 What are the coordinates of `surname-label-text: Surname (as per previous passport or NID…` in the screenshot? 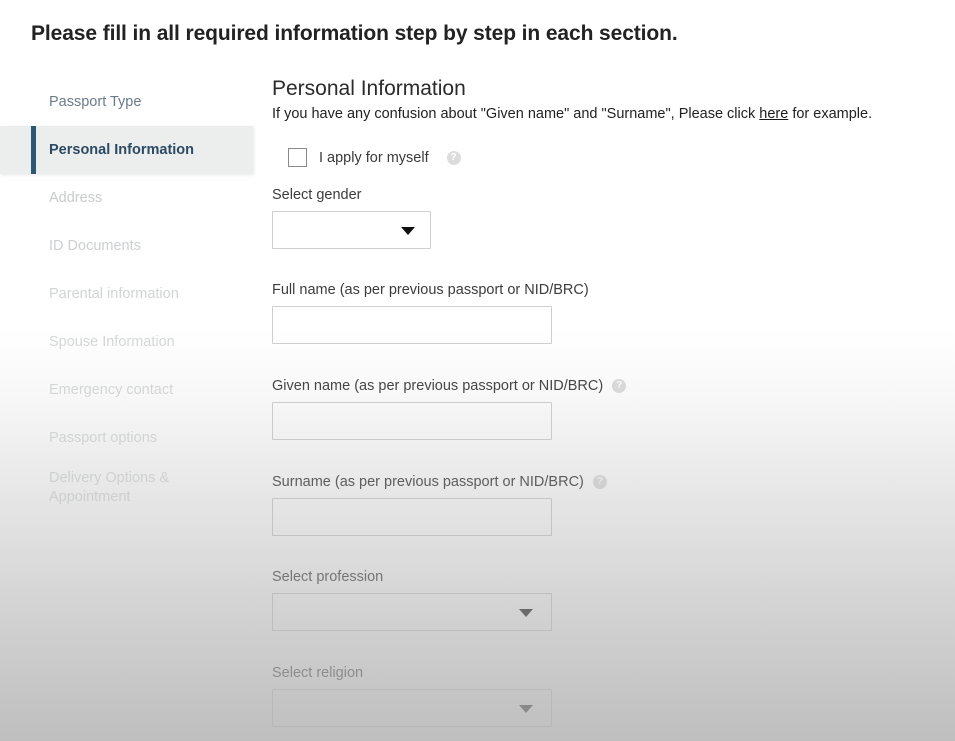 It's located at (428, 482).